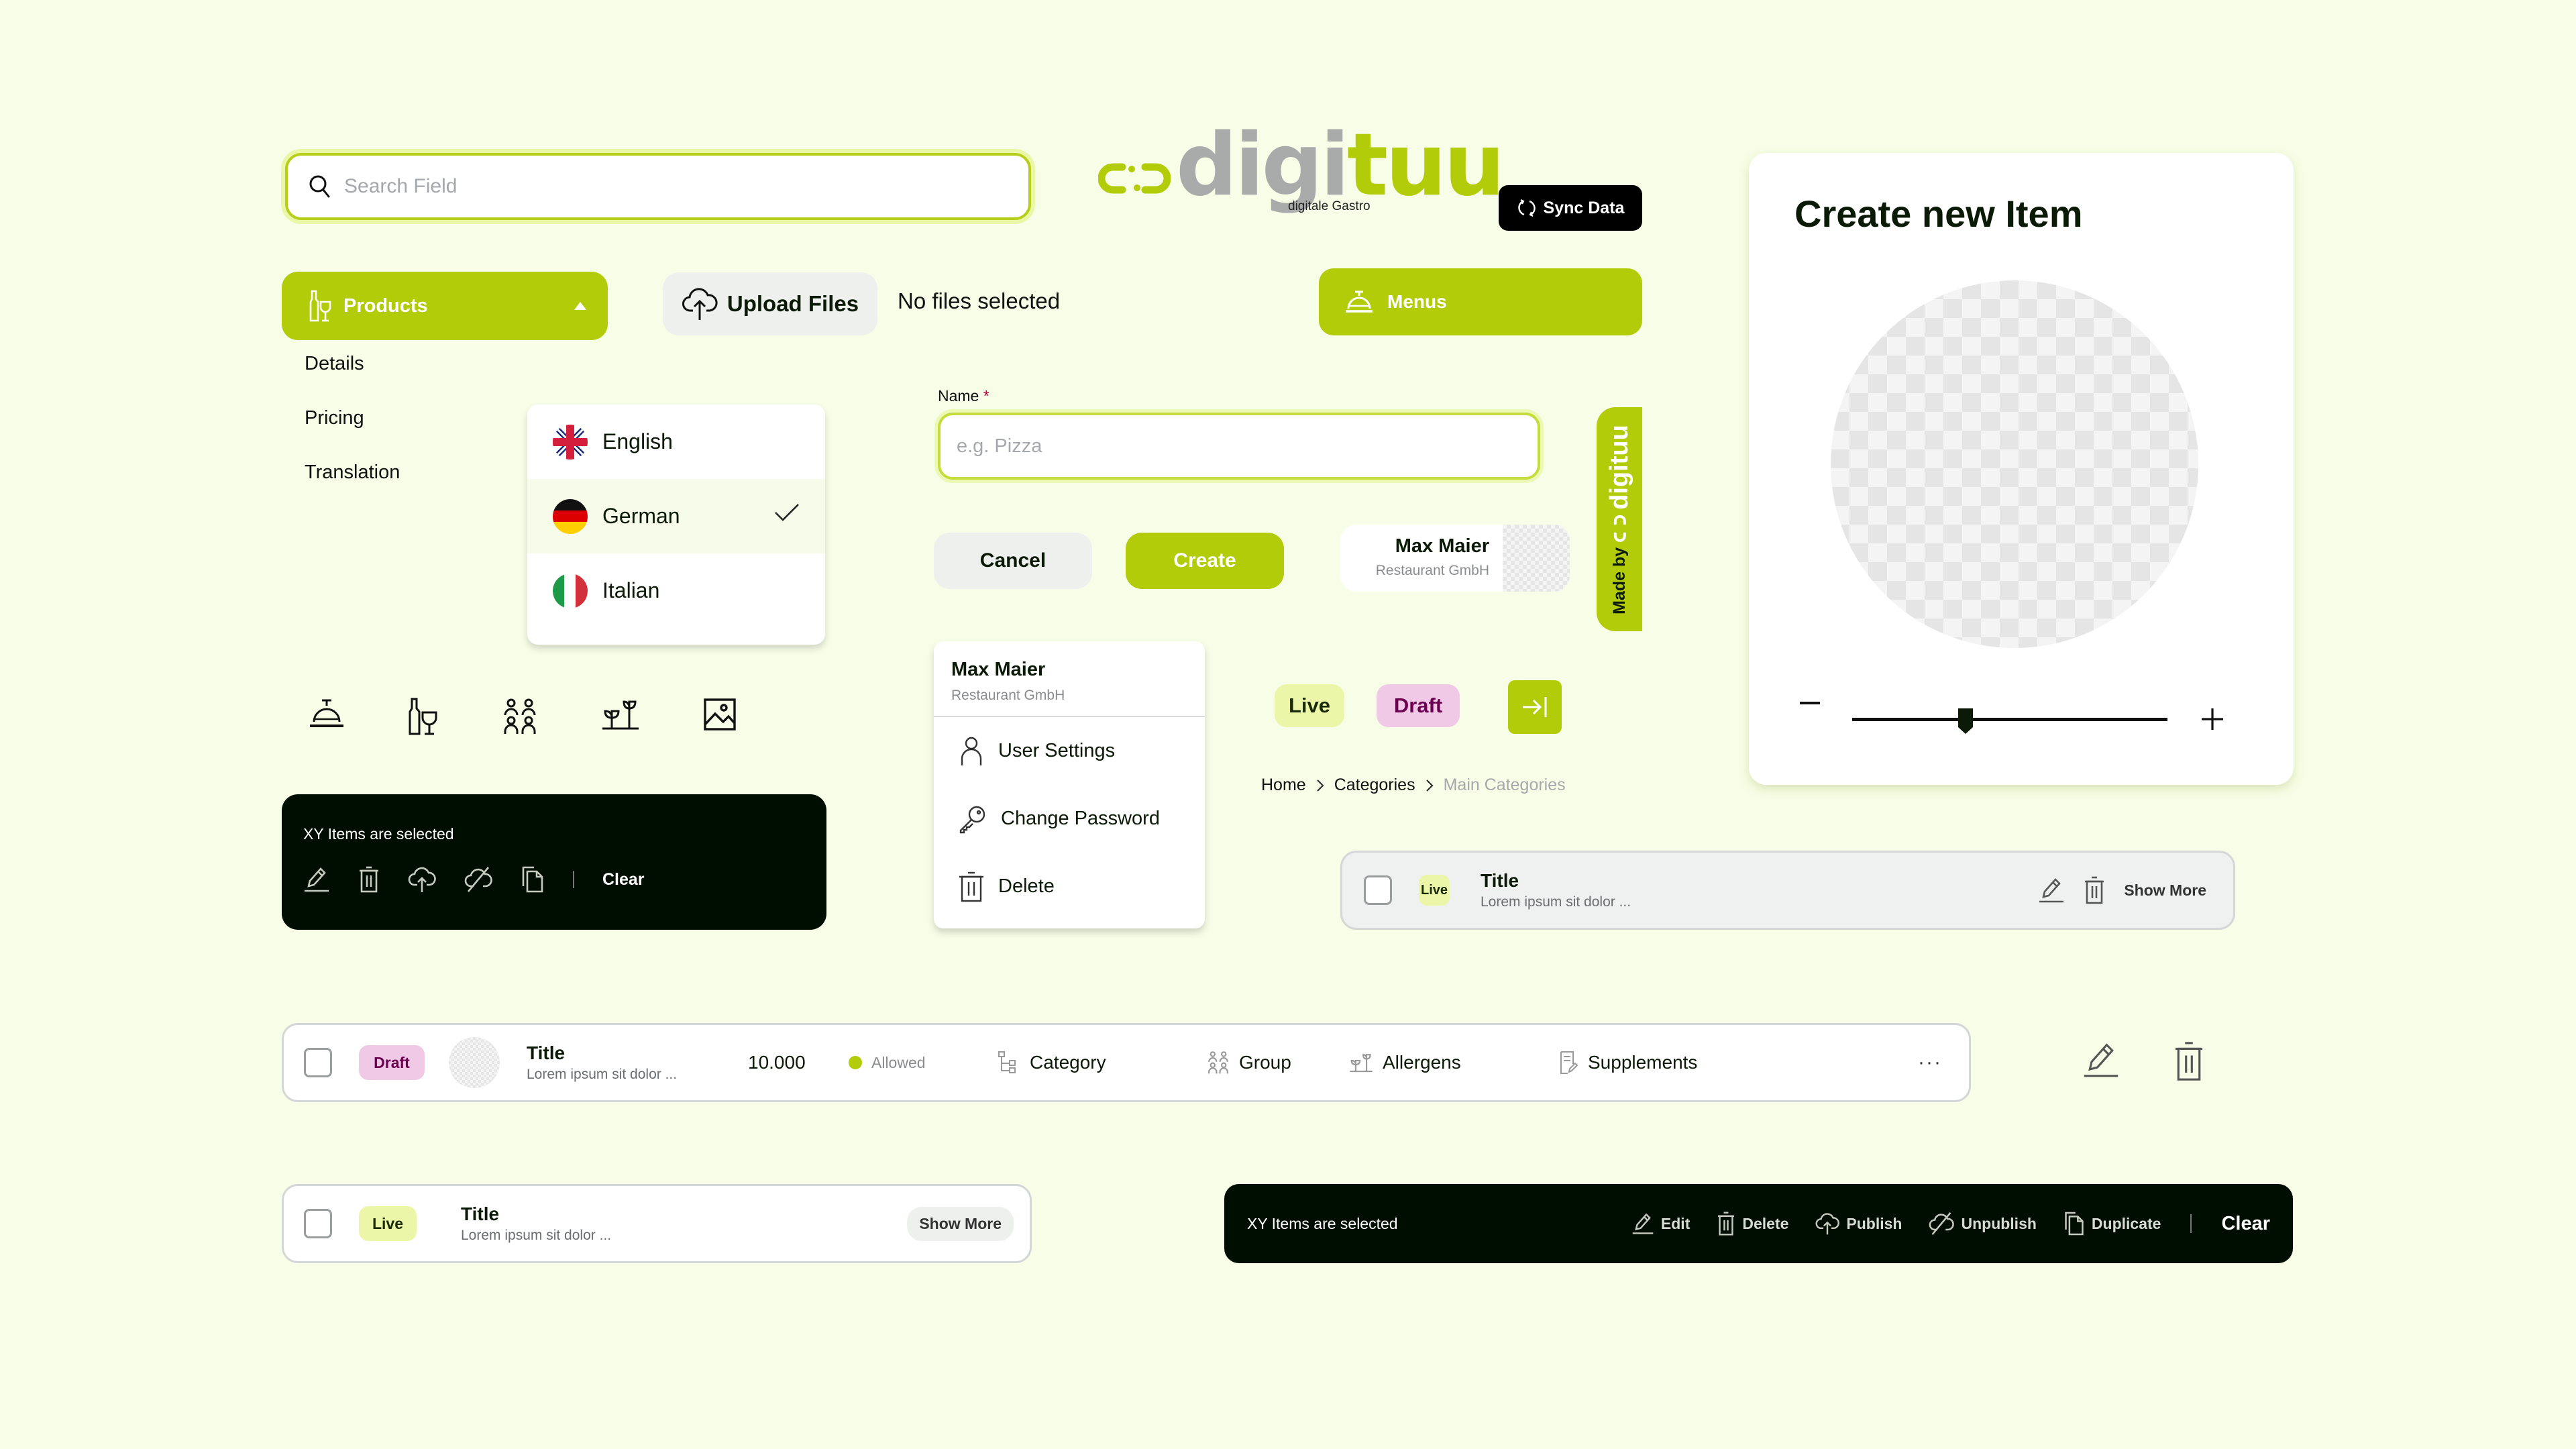  Describe the element at coordinates (478, 879) in the screenshot. I see `unpublish-icon` at that location.